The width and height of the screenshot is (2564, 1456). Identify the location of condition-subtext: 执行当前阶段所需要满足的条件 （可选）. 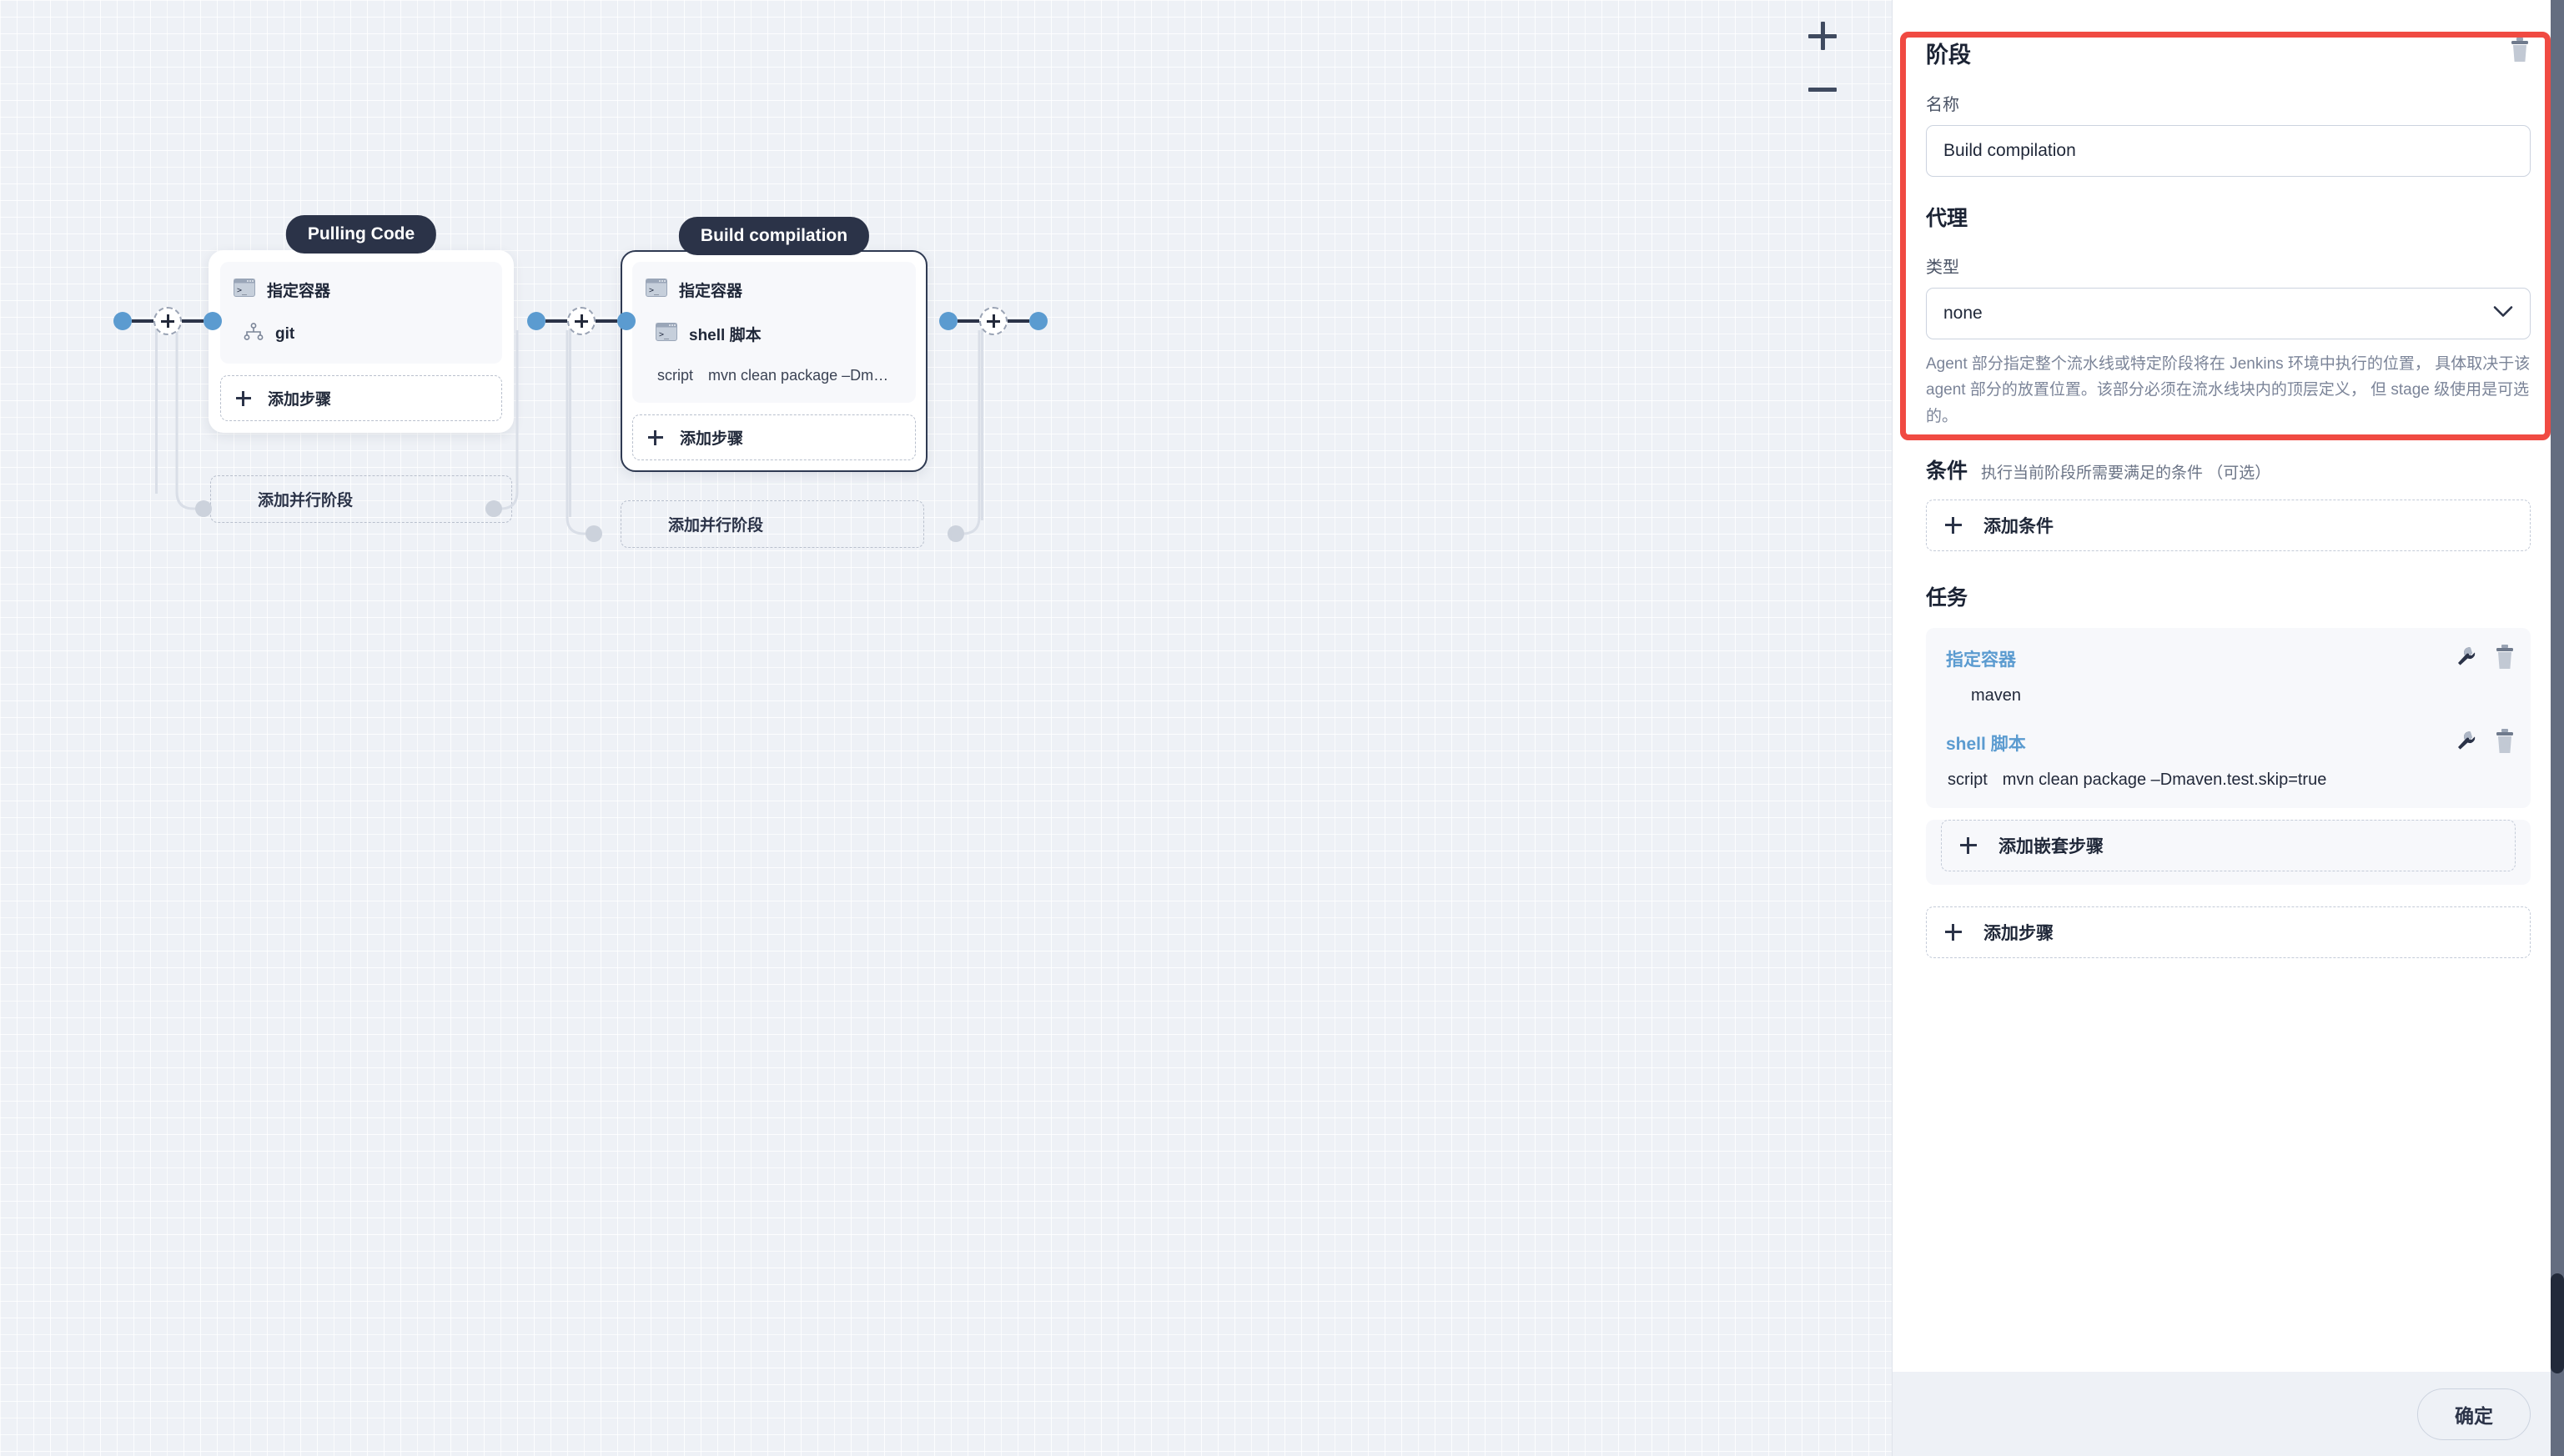
(2126, 473).